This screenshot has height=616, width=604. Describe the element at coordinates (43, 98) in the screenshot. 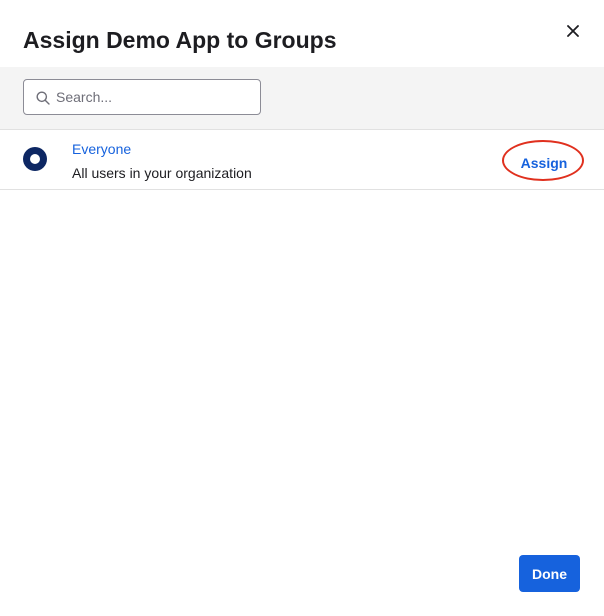

I see `search-icon` at that location.